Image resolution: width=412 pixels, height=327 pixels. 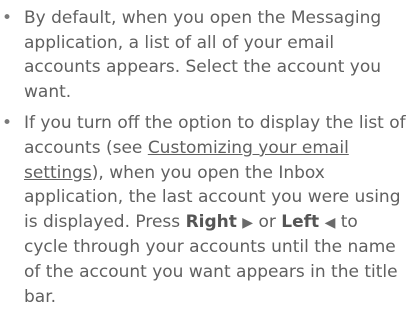 I want to click on text-segment: or, so click(x=267, y=221).